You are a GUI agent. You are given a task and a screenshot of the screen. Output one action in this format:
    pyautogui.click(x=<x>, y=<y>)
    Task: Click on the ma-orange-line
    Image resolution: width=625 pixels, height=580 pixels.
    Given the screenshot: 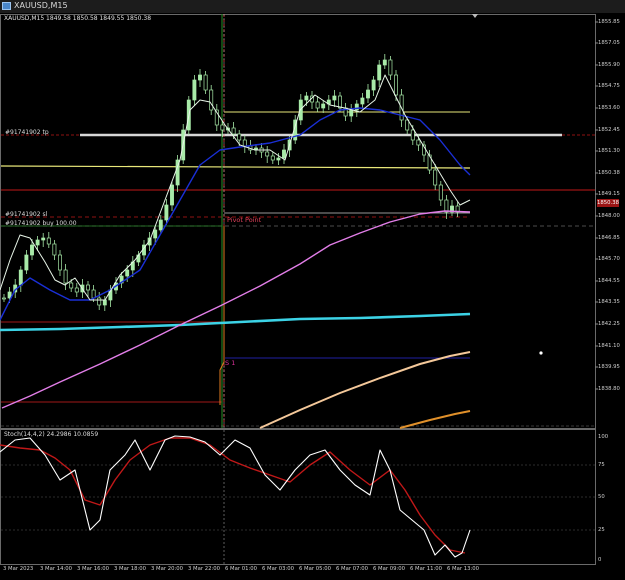 What is the action you would take?
    pyautogui.click(x=435, y=419)
    